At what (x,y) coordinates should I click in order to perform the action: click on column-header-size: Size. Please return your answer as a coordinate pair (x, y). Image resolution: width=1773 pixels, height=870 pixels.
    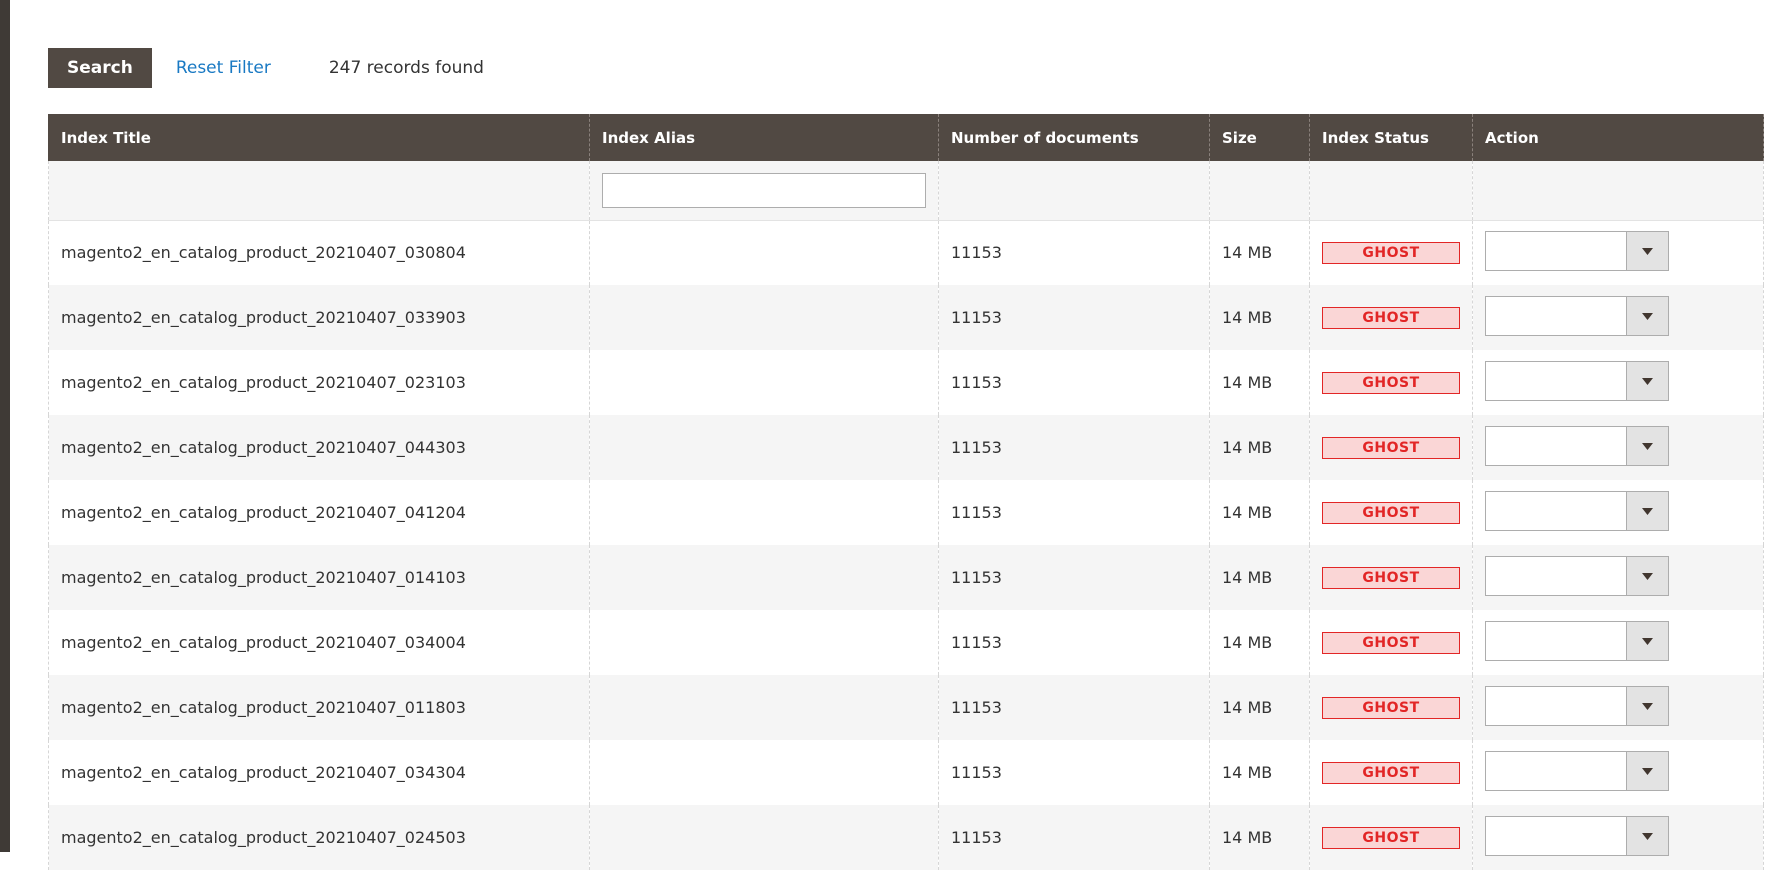
    Looking at the image, I should click on (1259, 137).